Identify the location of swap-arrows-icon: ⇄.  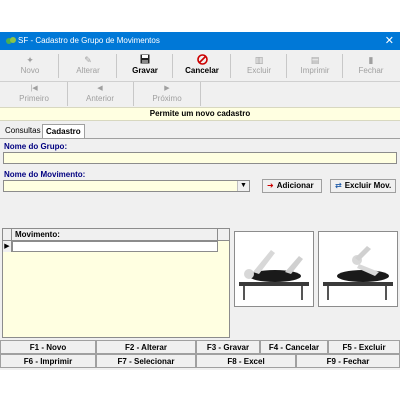
(338, 185).